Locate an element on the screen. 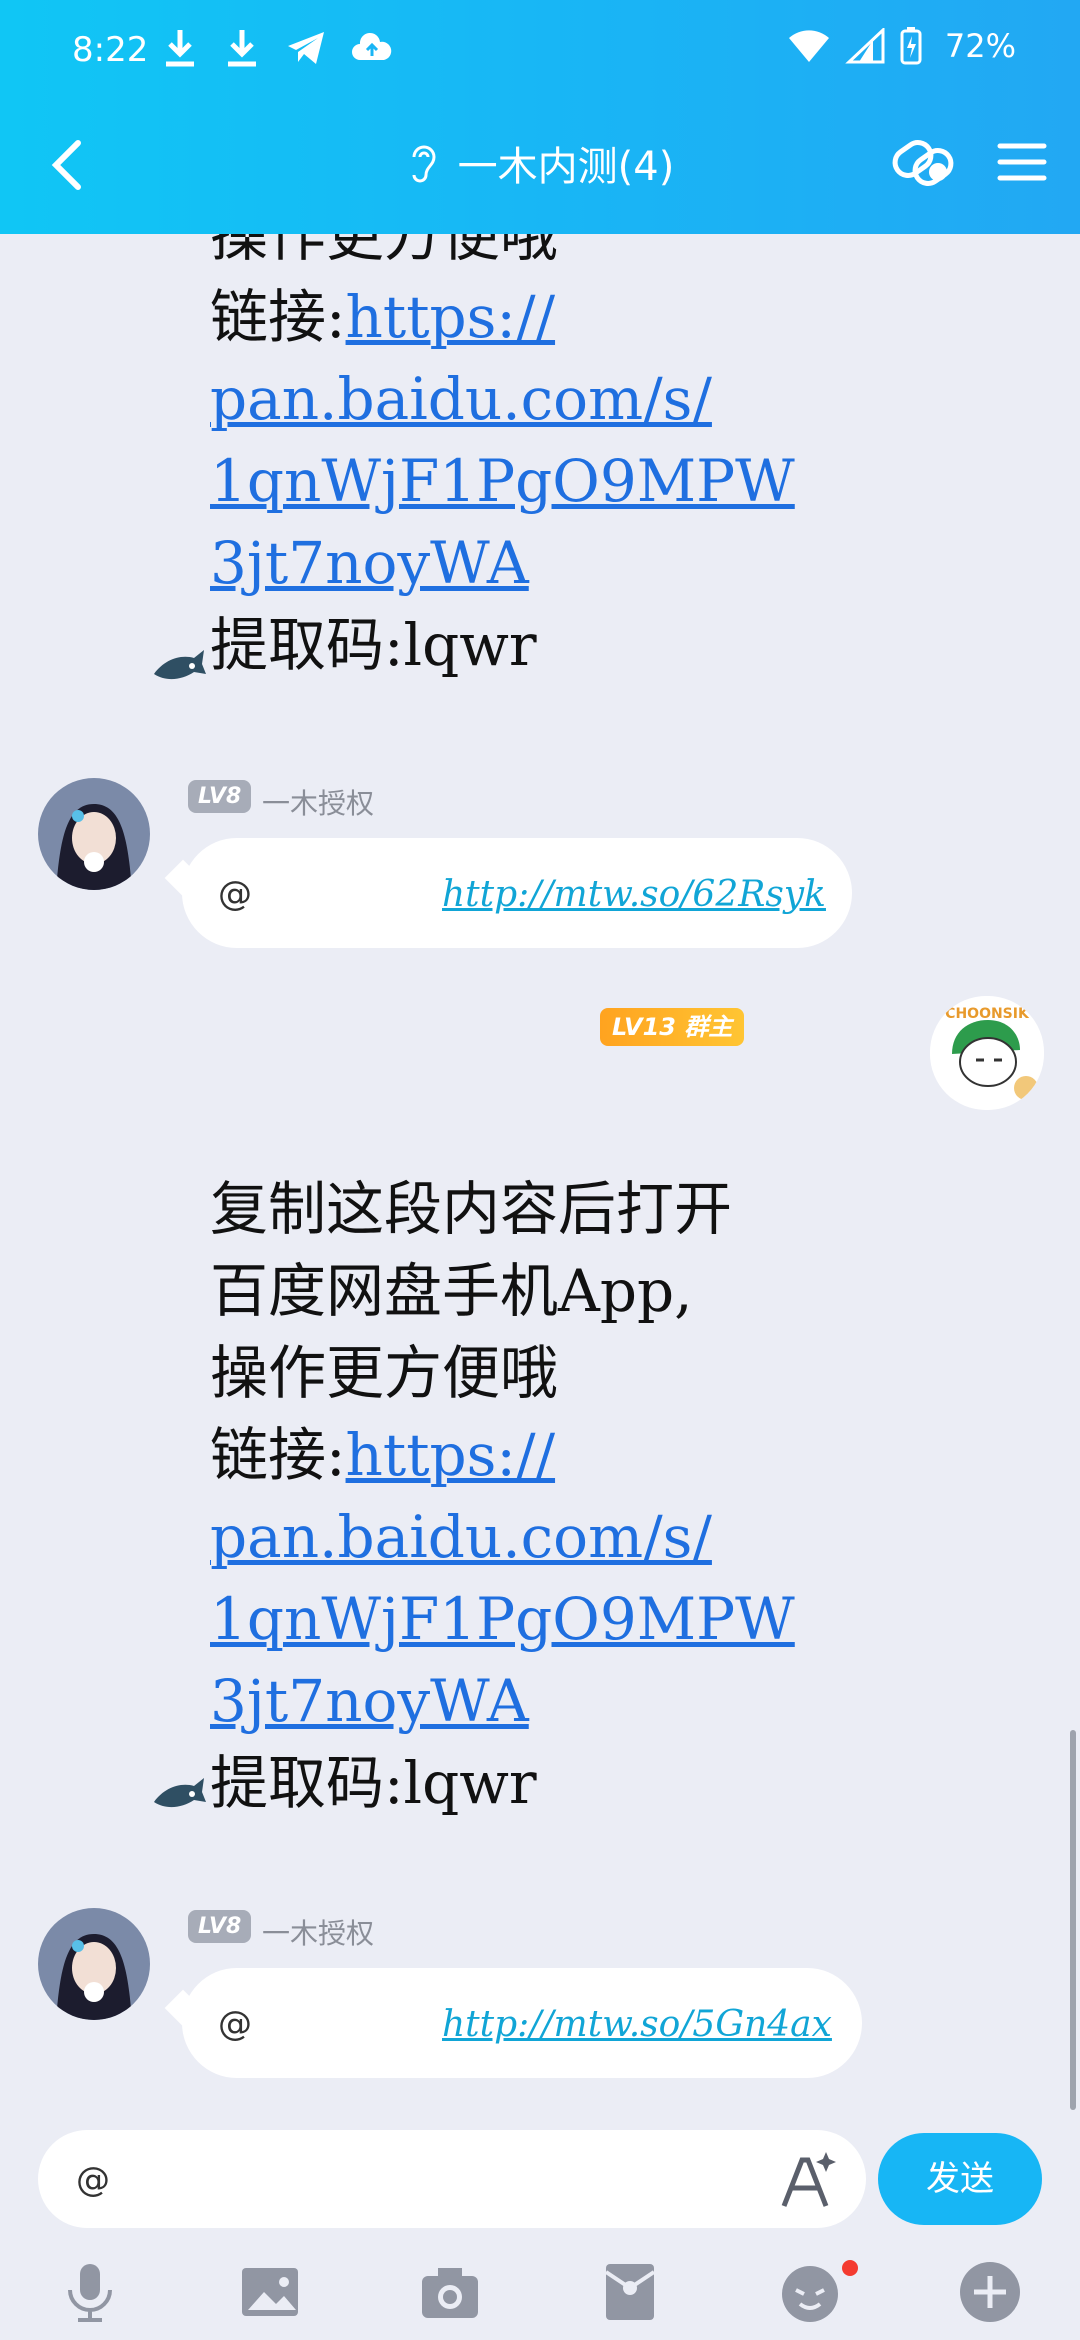  battery-icon is located at coordinates (911, 46).